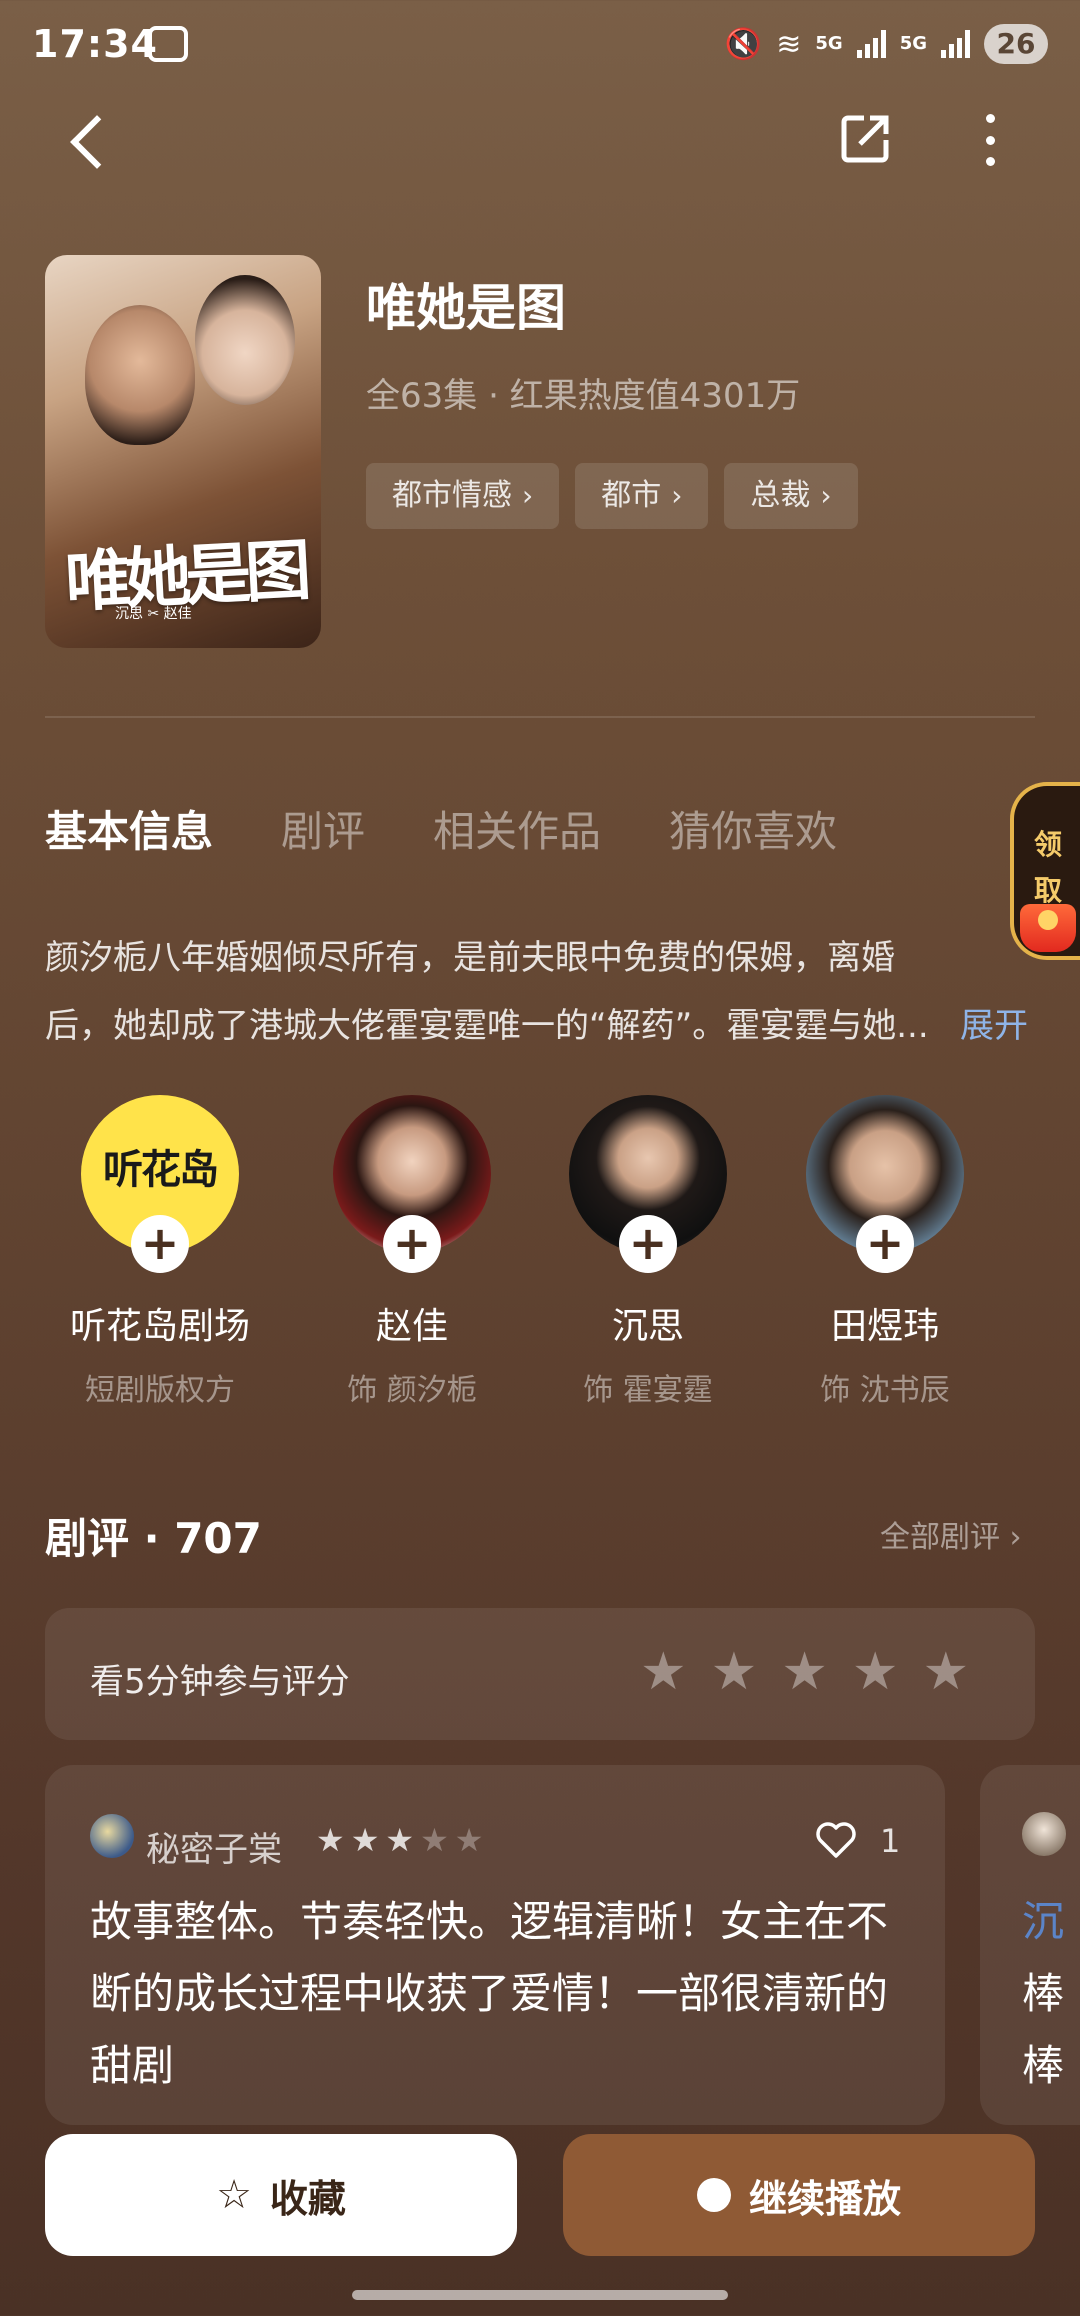 This screenshot has height=2316, width=1080. I want to click on status-time: 17:34, so click(95, 44).